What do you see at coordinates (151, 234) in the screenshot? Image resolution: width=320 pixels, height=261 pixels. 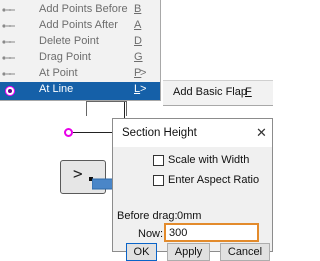 I see `now-label: Now:` at bounding box center [151, 234].